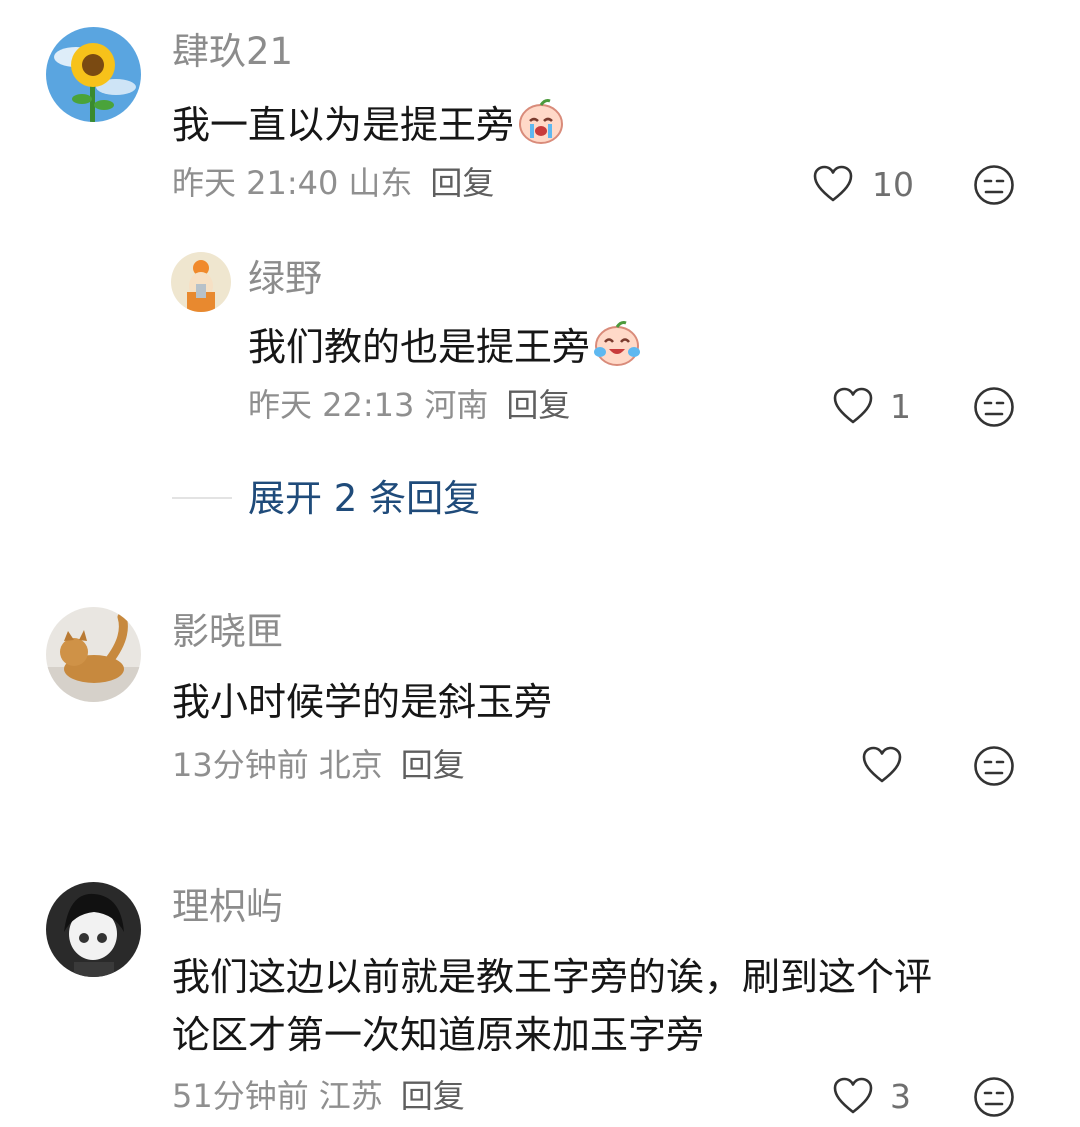 This screenshot has height=1127, width=1080. I want to click on like-button, so click(886, 767).